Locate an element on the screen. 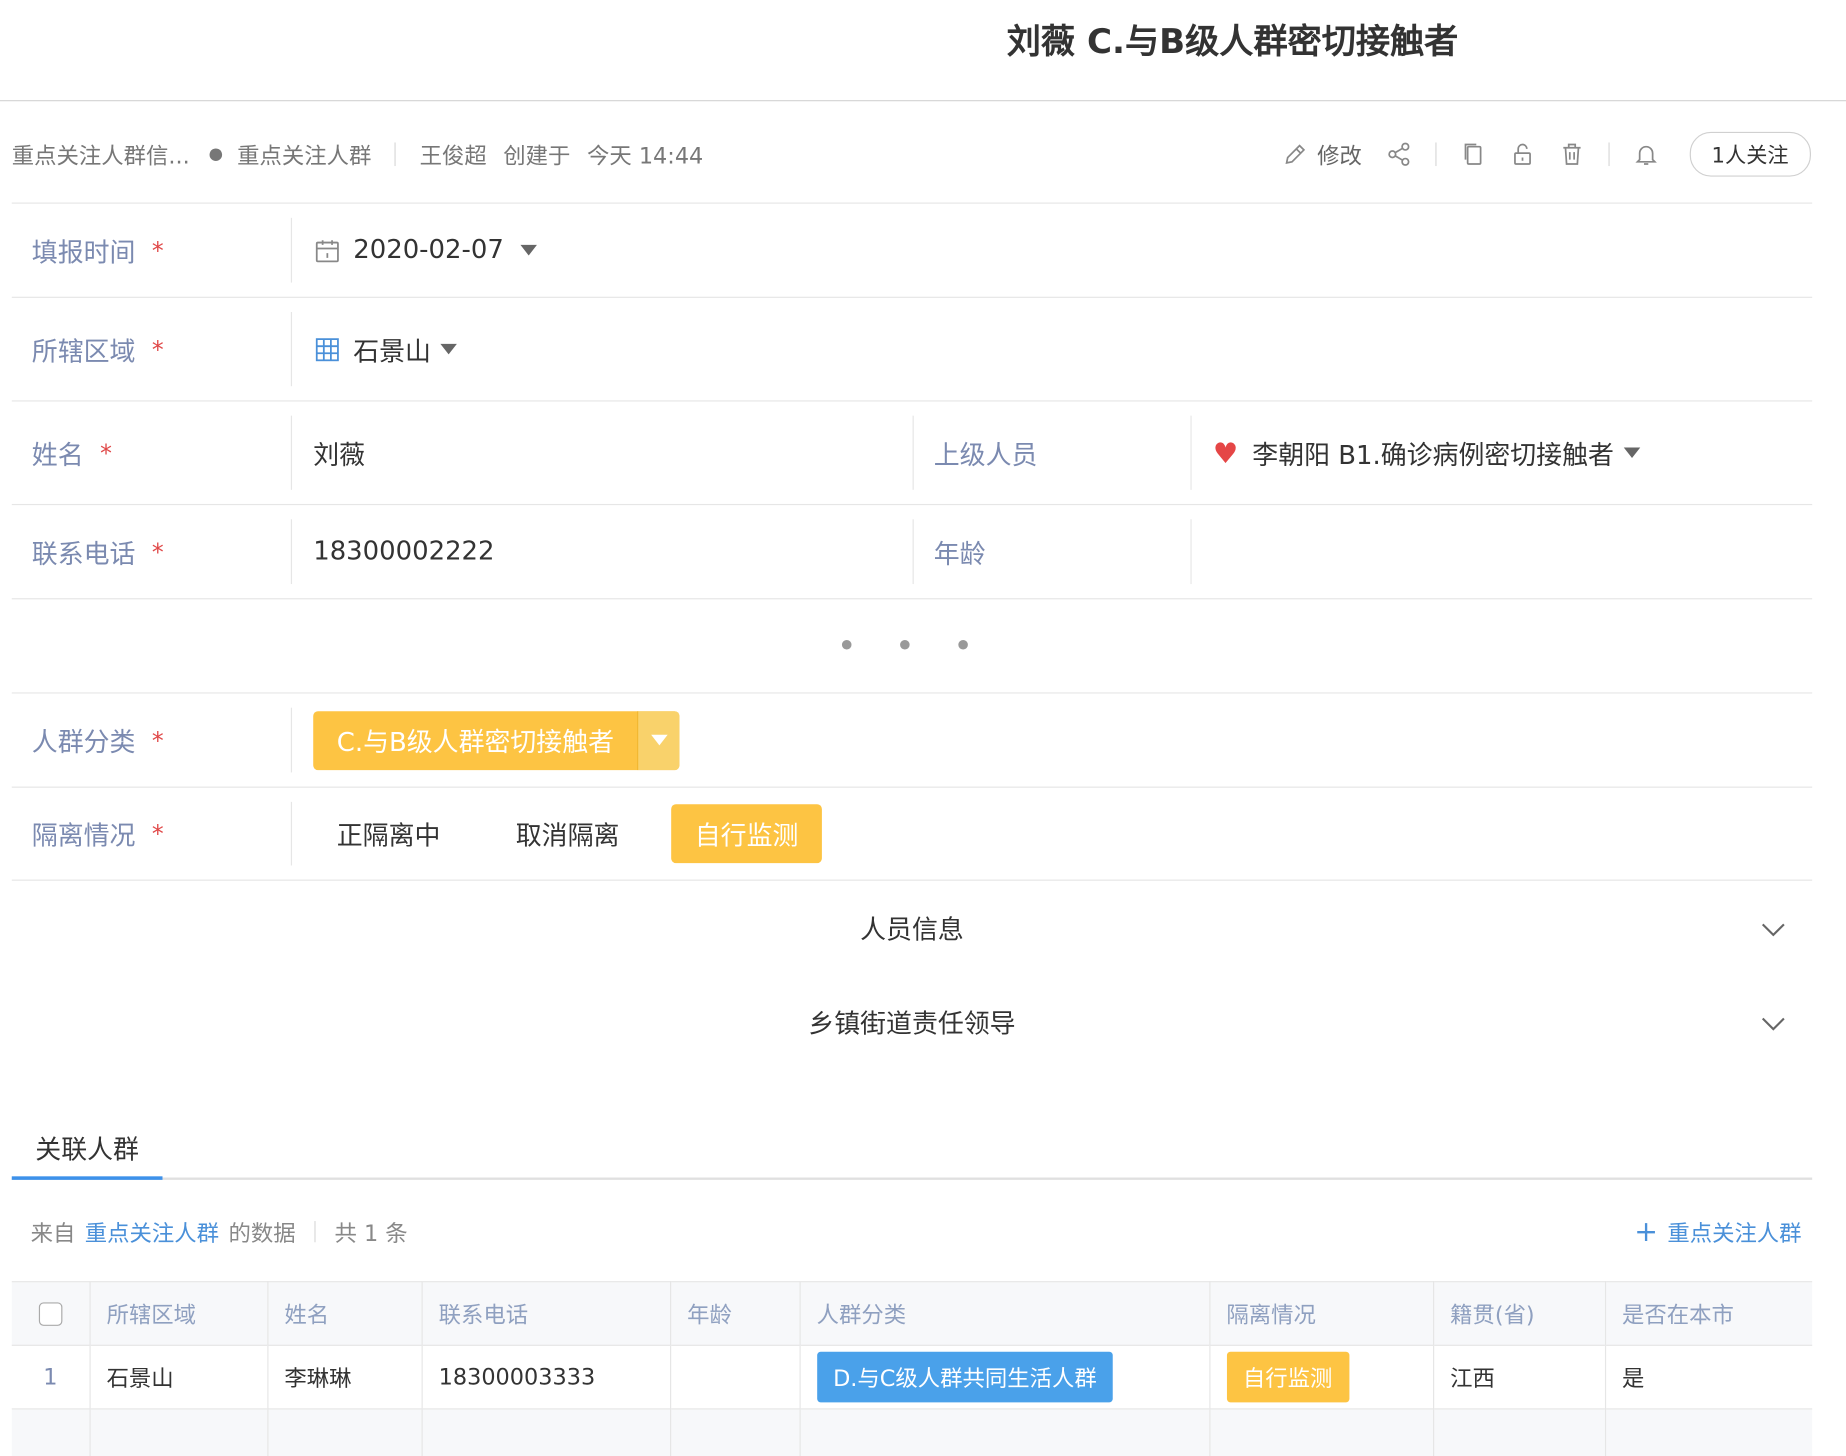 Image resolution: width=1846 pixels, height=1456 pixels. table-empty-row is located at coordinates (912, 1432).